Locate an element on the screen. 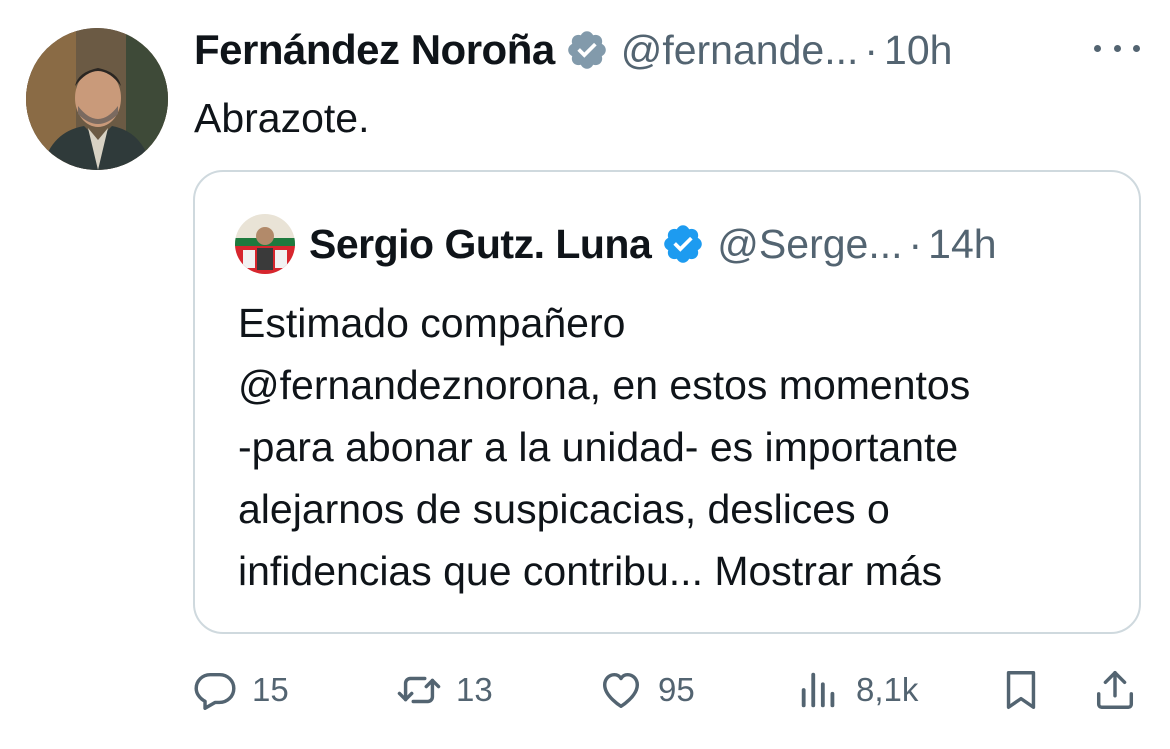 Image resolution: width=1170 pixels, height=749 pixels. bookmark-button is located at coordinates (1021, 690).